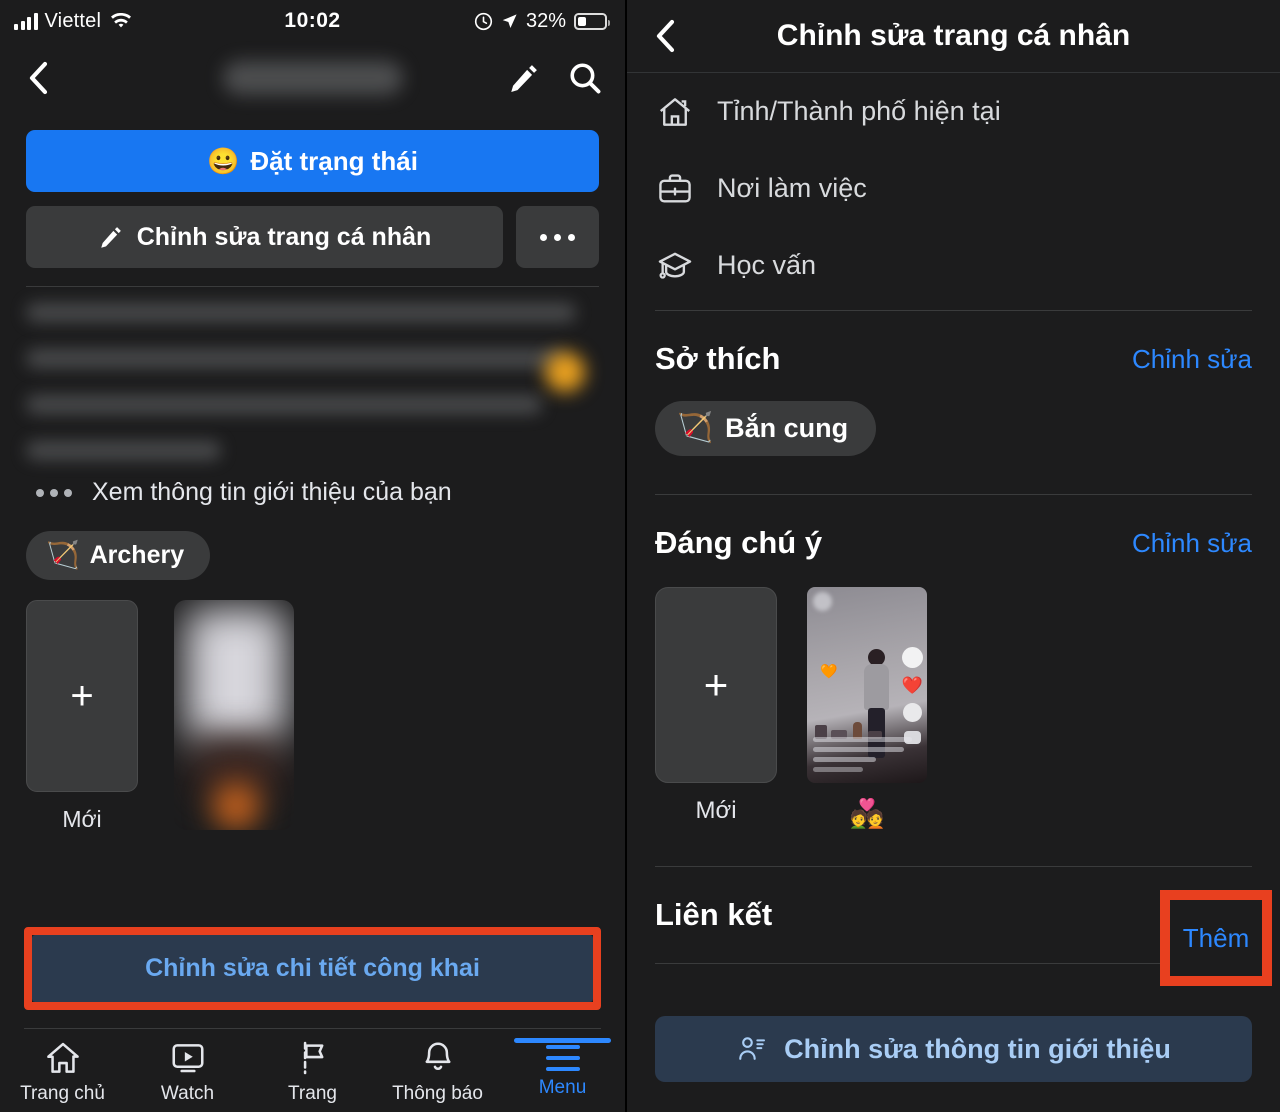 The image size is (1280, 1112). I want to click on set-status-label: Đặt trạng thái, so click(334, 160).